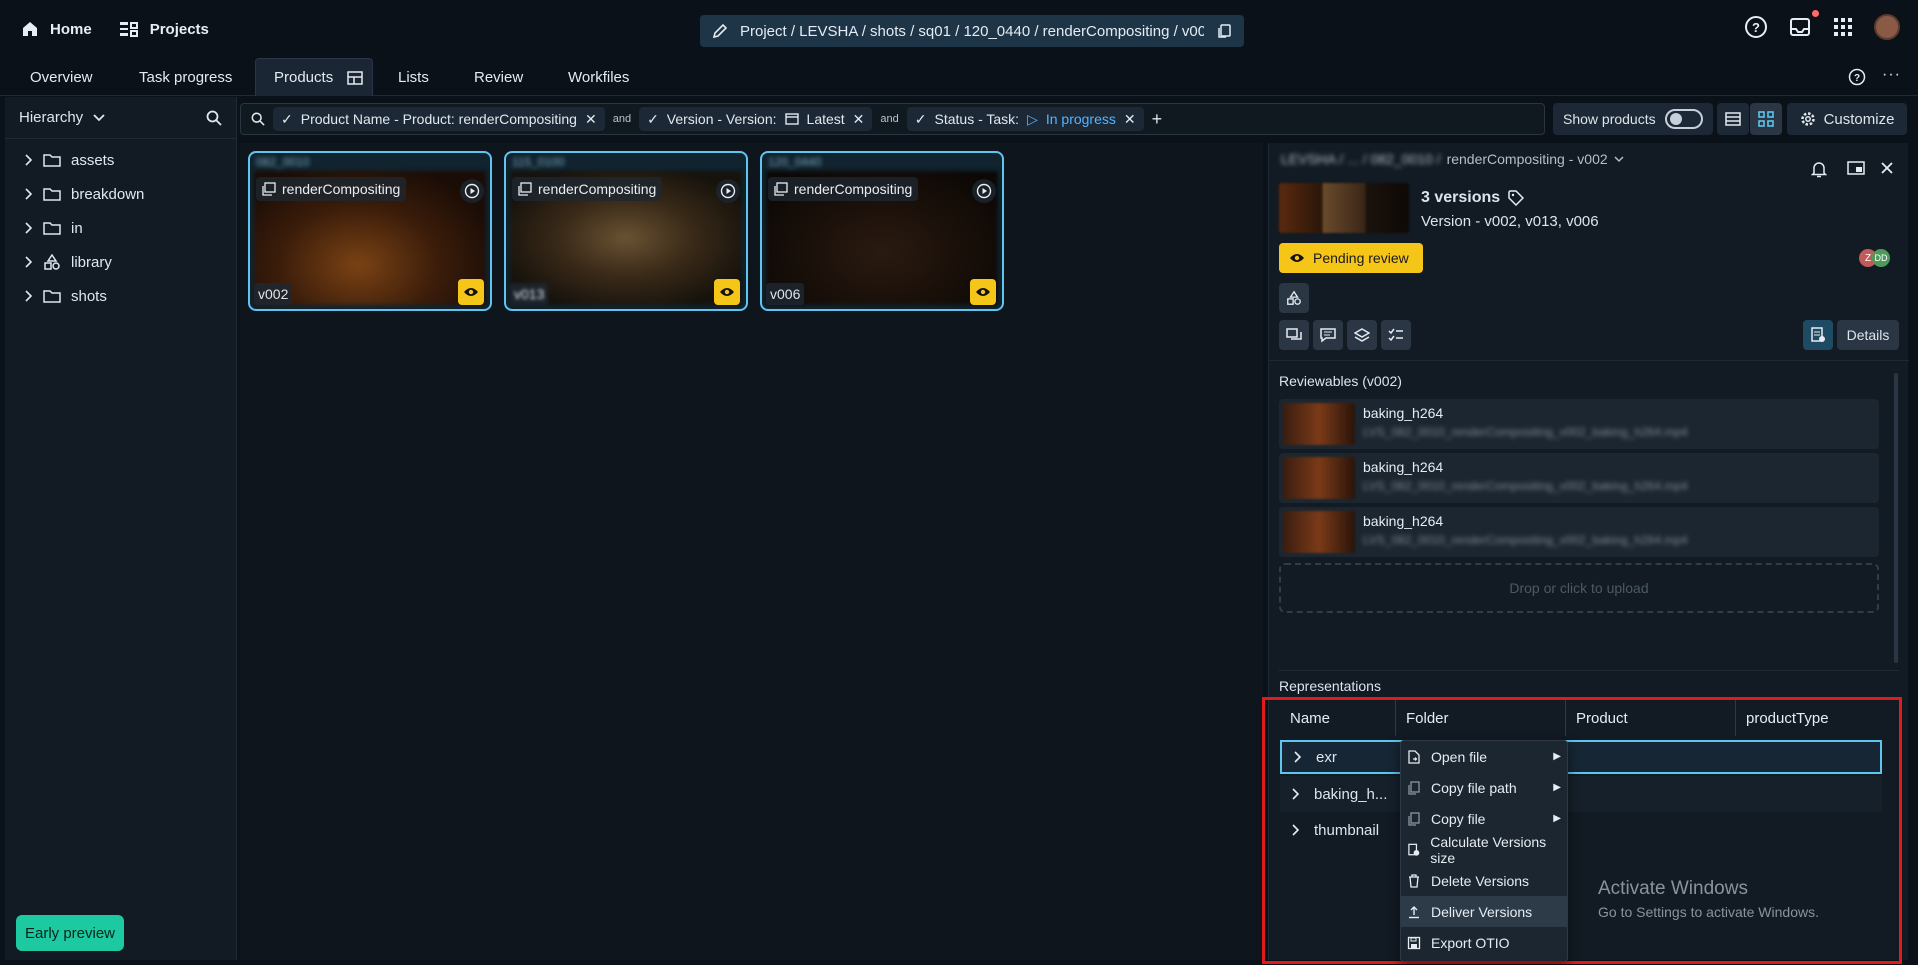  I want to click on tab-task-progress-label: Task progress, so click(186, 77).